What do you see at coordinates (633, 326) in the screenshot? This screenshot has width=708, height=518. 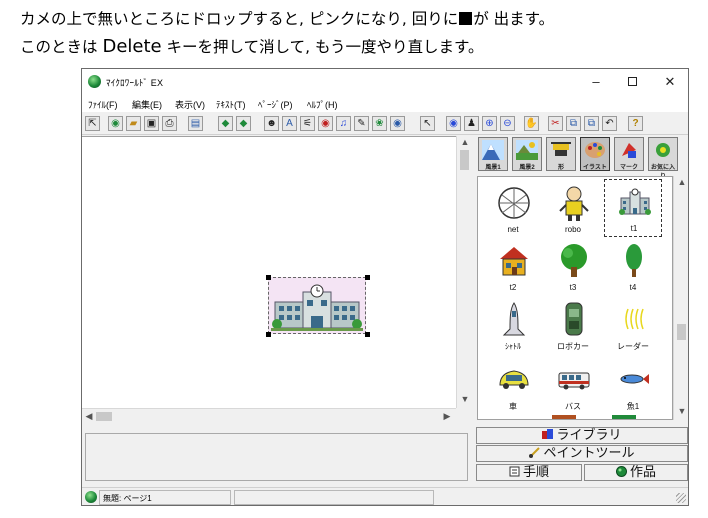 I see `library-item-radar: レーダー` at bounding box center [633, 326].